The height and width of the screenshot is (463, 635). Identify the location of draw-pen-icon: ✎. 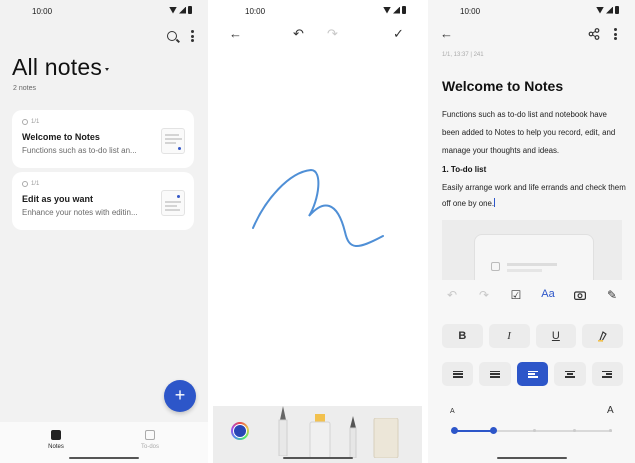
(612, 295).